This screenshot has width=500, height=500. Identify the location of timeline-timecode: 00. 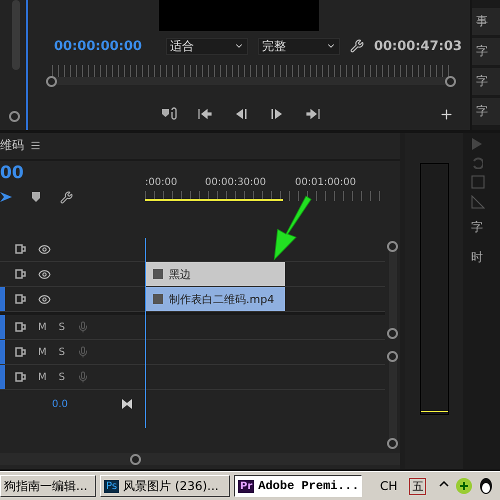
(72, 174).